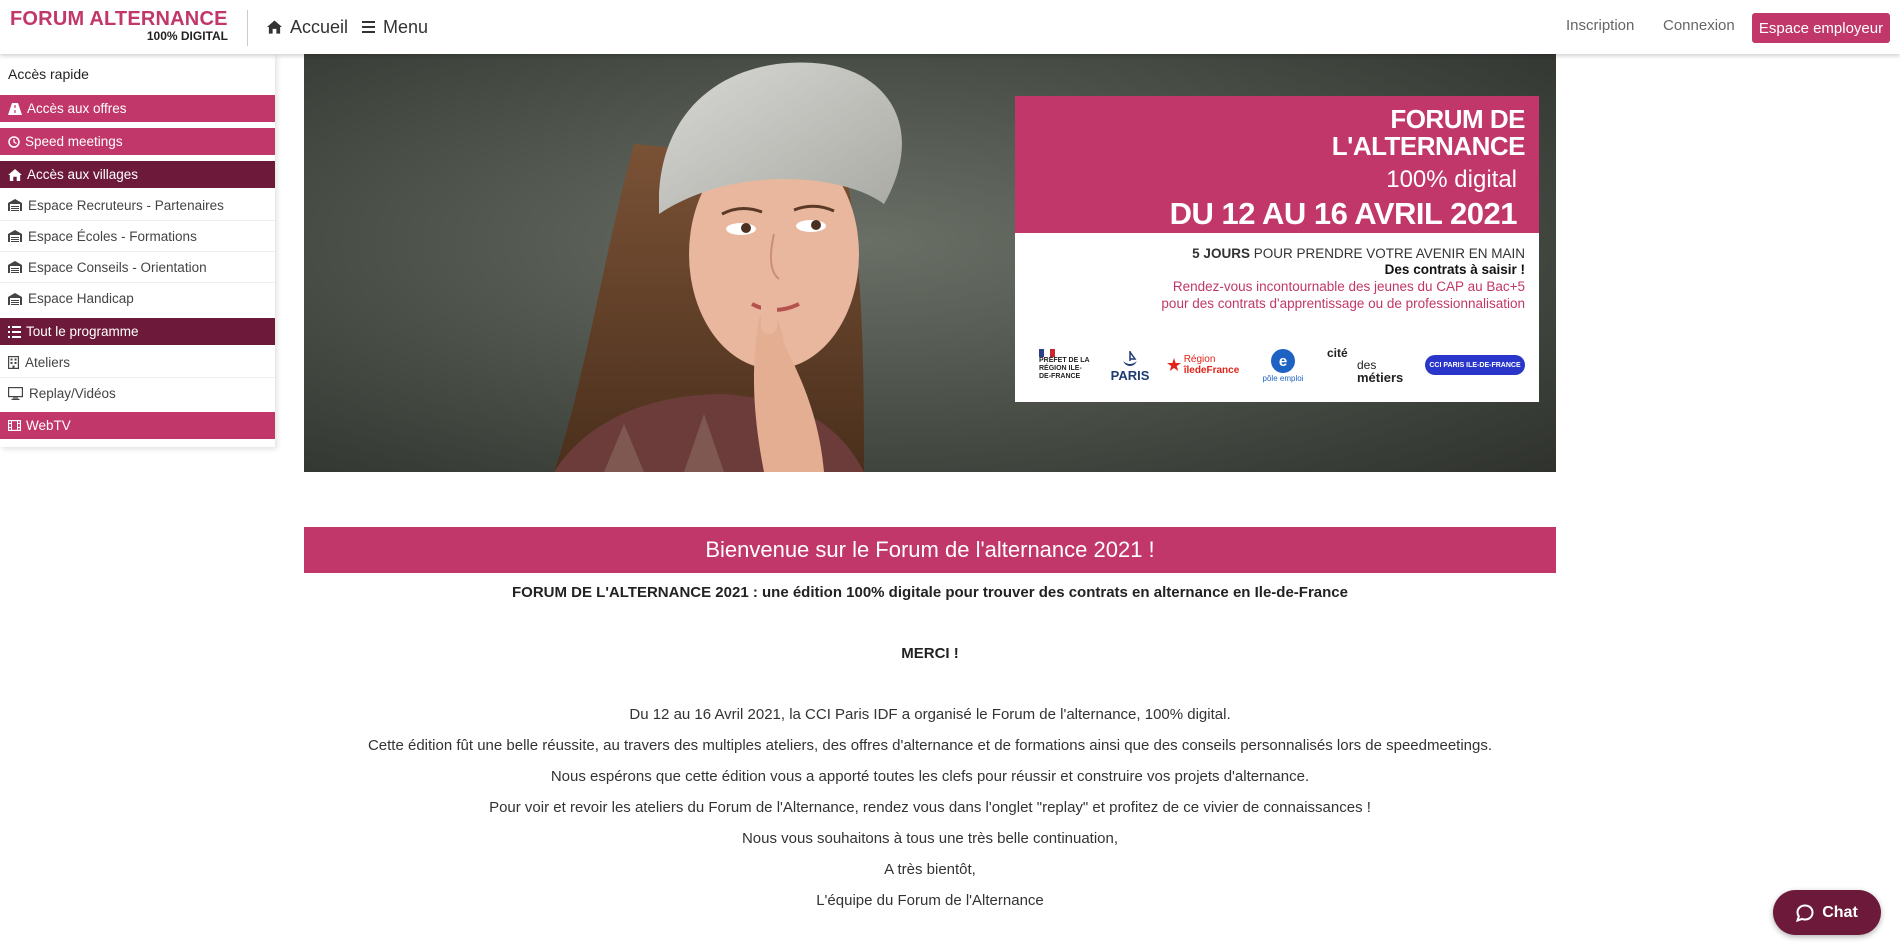 The height and width of the screenshot is (946, 1900). I want to click on chat-label: Chat, so click(1840, 912).